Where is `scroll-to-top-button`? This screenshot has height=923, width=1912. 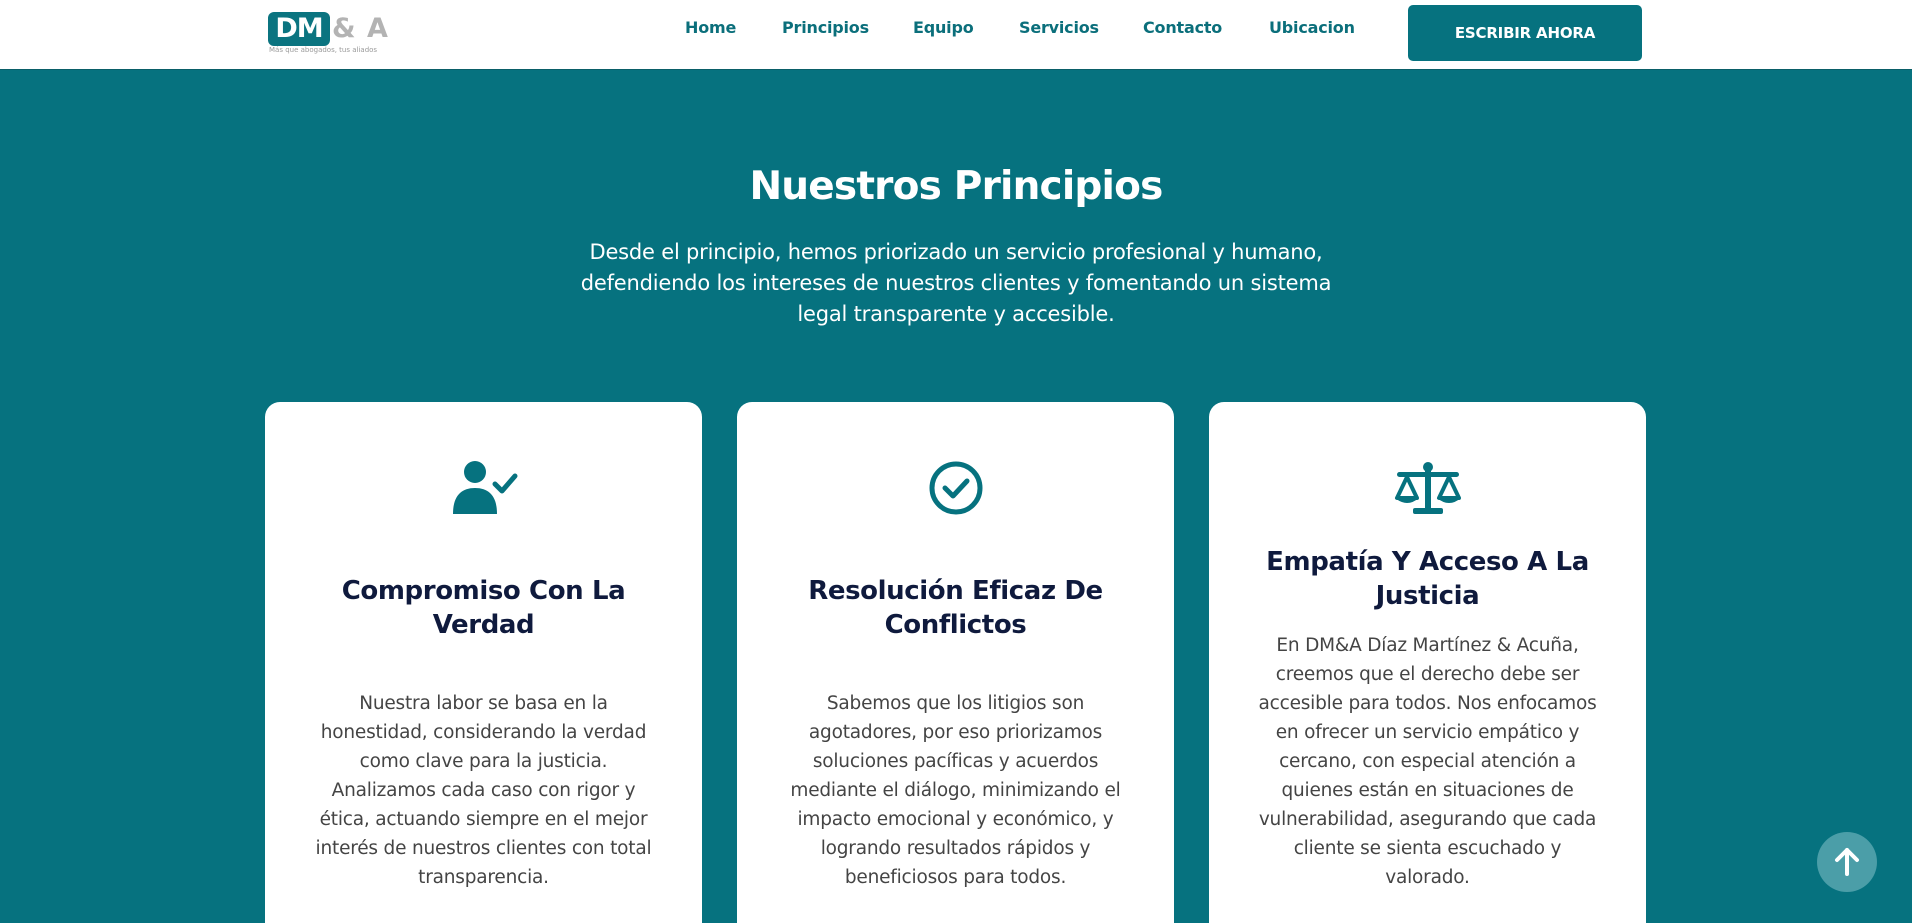 scroll-to-top-button is located at coordinates (1847, 862).